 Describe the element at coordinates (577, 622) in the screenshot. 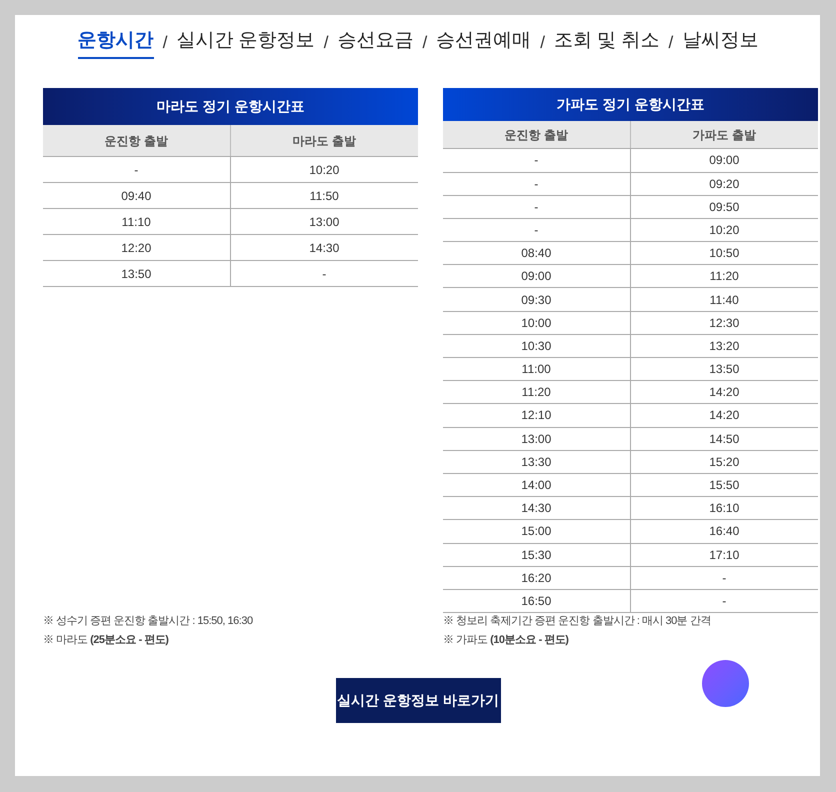

I see `note-text: ※ 청보리 축제기간 증편 운진항 출발시간 : 매시 30분 간격` at that location.